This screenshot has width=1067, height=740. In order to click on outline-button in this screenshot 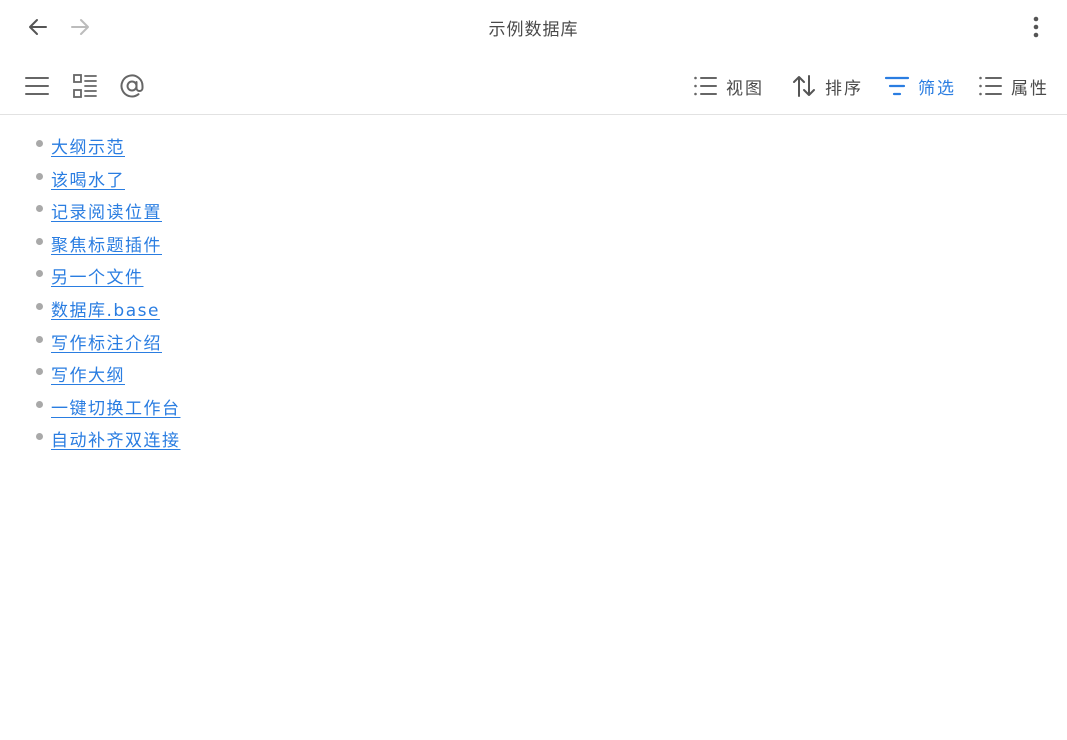, I will do `click(85, 86)`.